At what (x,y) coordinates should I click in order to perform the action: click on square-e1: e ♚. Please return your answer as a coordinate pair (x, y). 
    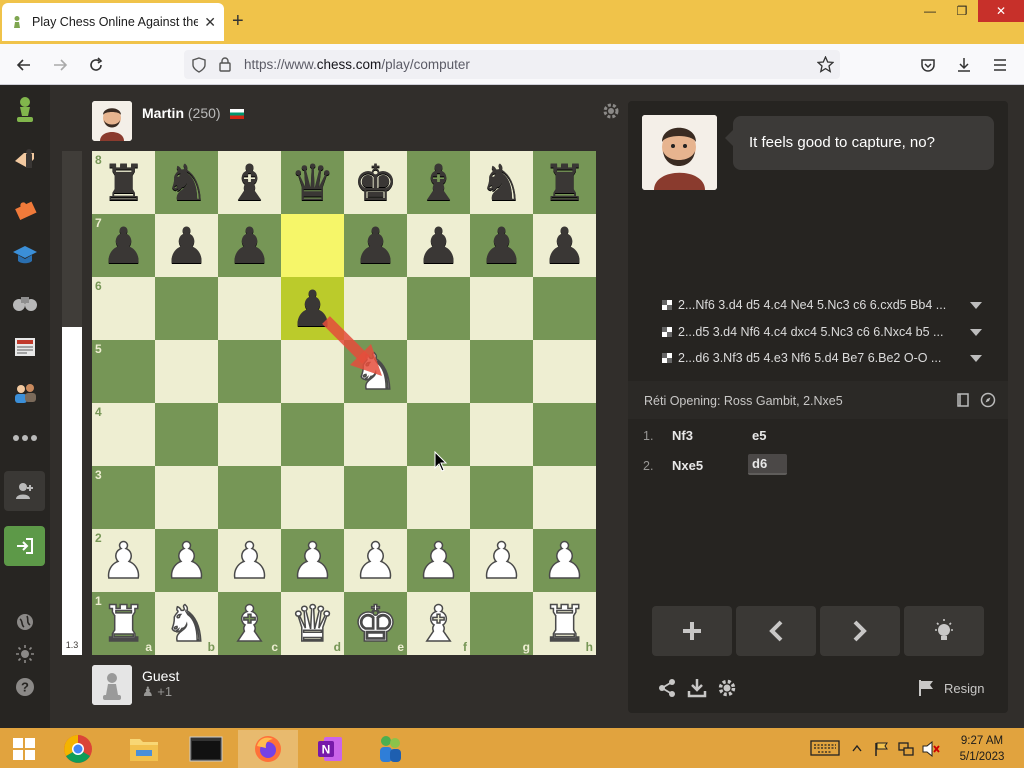
    Looking at the image, I should click on (375, 623).